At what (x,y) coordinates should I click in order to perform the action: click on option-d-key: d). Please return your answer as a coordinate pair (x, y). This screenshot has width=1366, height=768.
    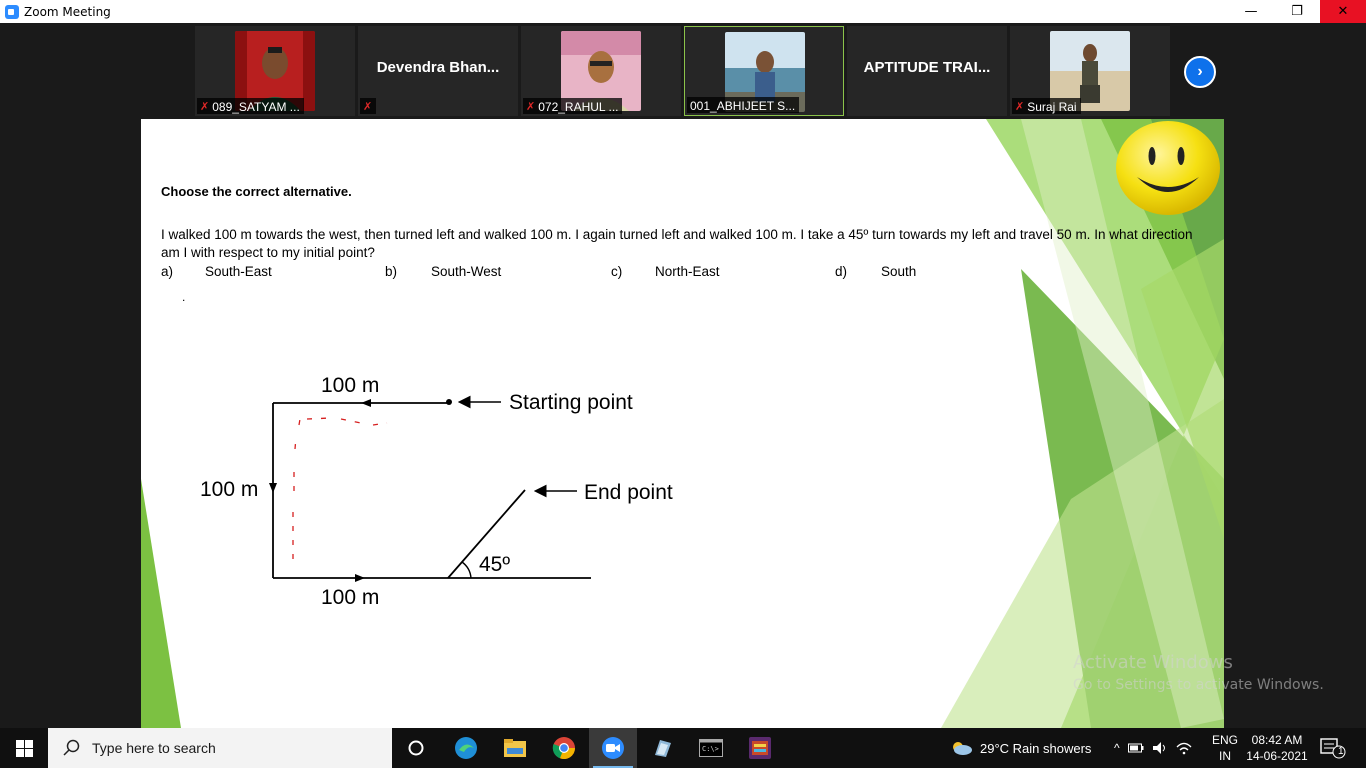
    Looking at the image, I should click on (841, 271).